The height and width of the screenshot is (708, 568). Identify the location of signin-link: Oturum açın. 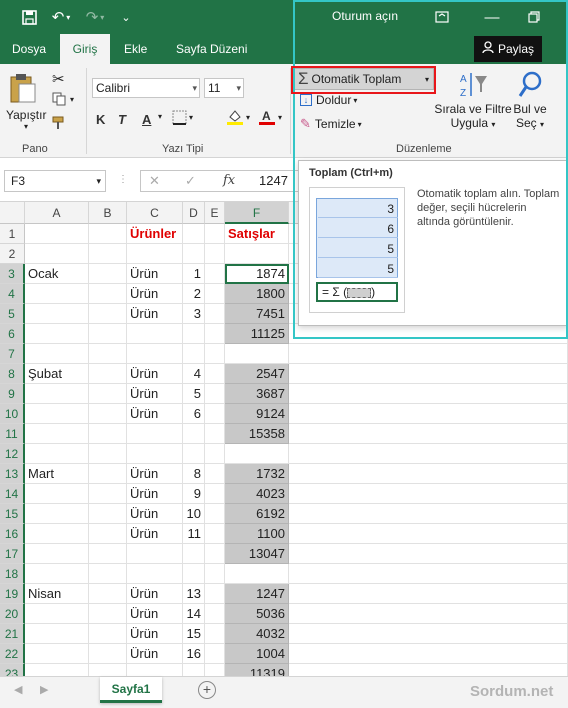
(365, 16).